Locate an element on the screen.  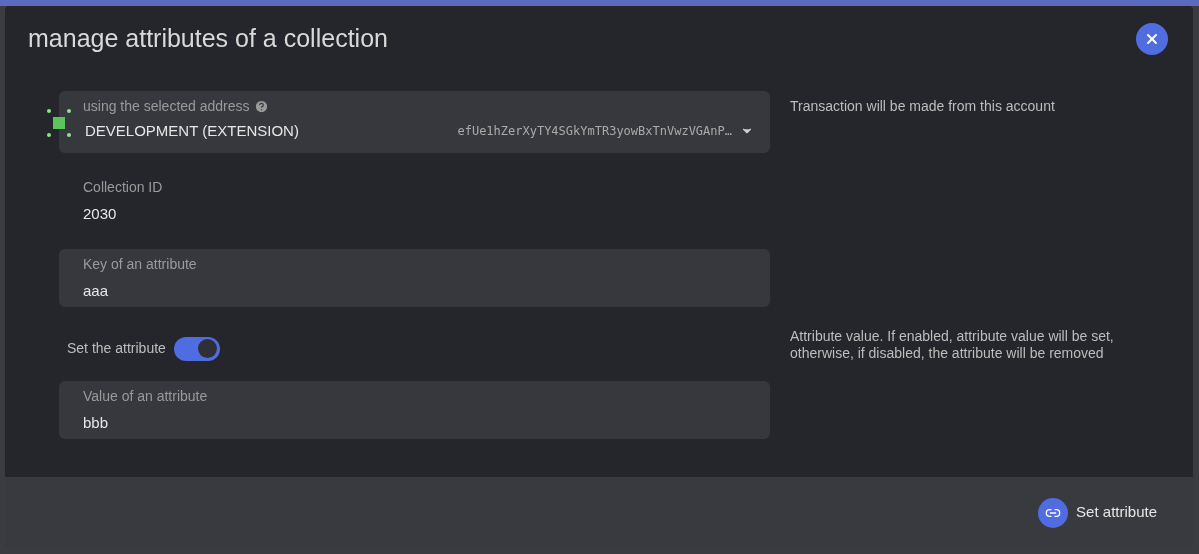
set-attribute-button: Set attribute is located at coordinates (1097, 512).